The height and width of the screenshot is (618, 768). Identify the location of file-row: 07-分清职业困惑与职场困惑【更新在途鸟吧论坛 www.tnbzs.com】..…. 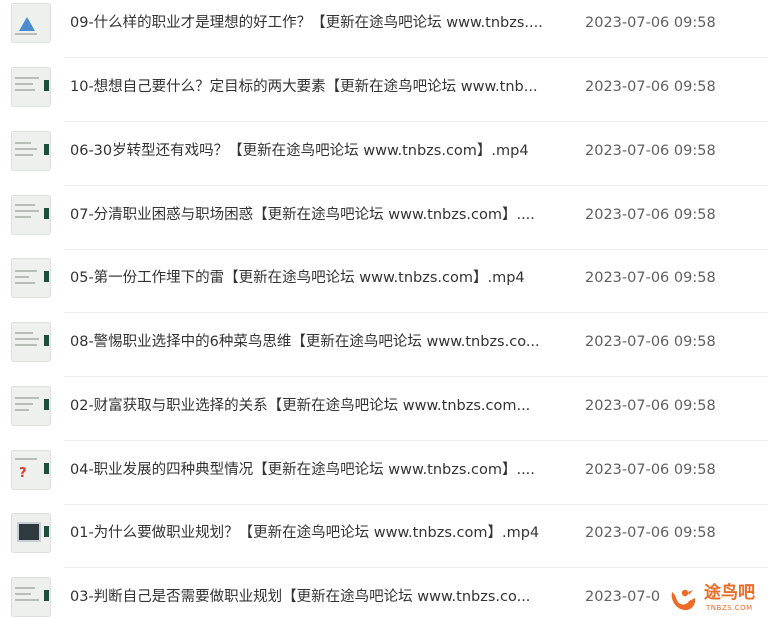
(384, 218).